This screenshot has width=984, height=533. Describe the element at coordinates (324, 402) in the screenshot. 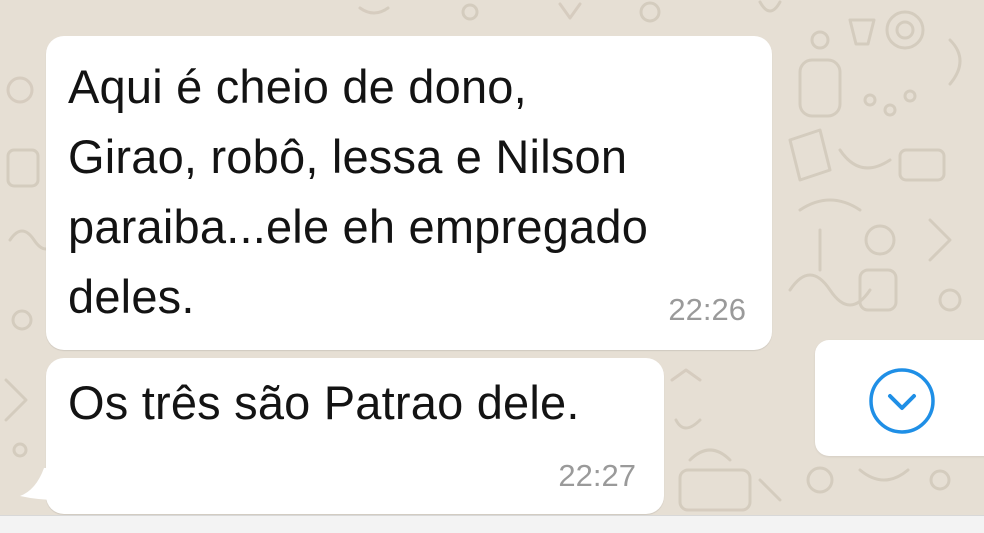

I see `message-text: Os três são Patrao dele.` at that location.